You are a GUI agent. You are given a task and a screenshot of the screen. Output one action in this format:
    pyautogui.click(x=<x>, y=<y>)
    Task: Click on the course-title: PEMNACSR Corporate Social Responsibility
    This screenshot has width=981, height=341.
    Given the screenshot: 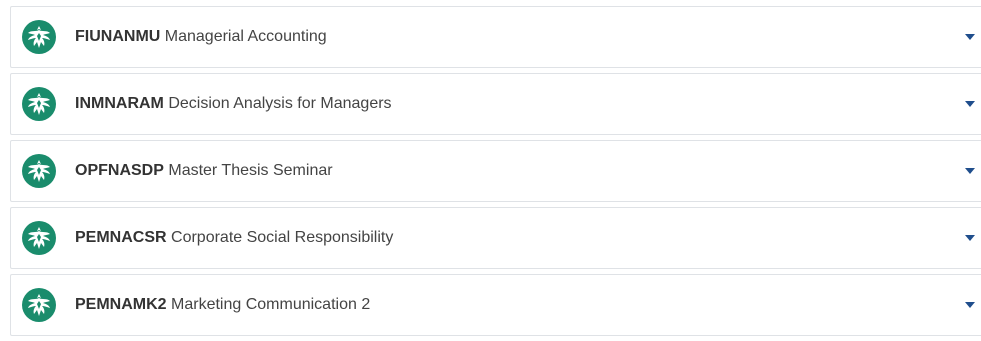 What is the action you would take?
    pyautogui.click(x=234, y=238)
    